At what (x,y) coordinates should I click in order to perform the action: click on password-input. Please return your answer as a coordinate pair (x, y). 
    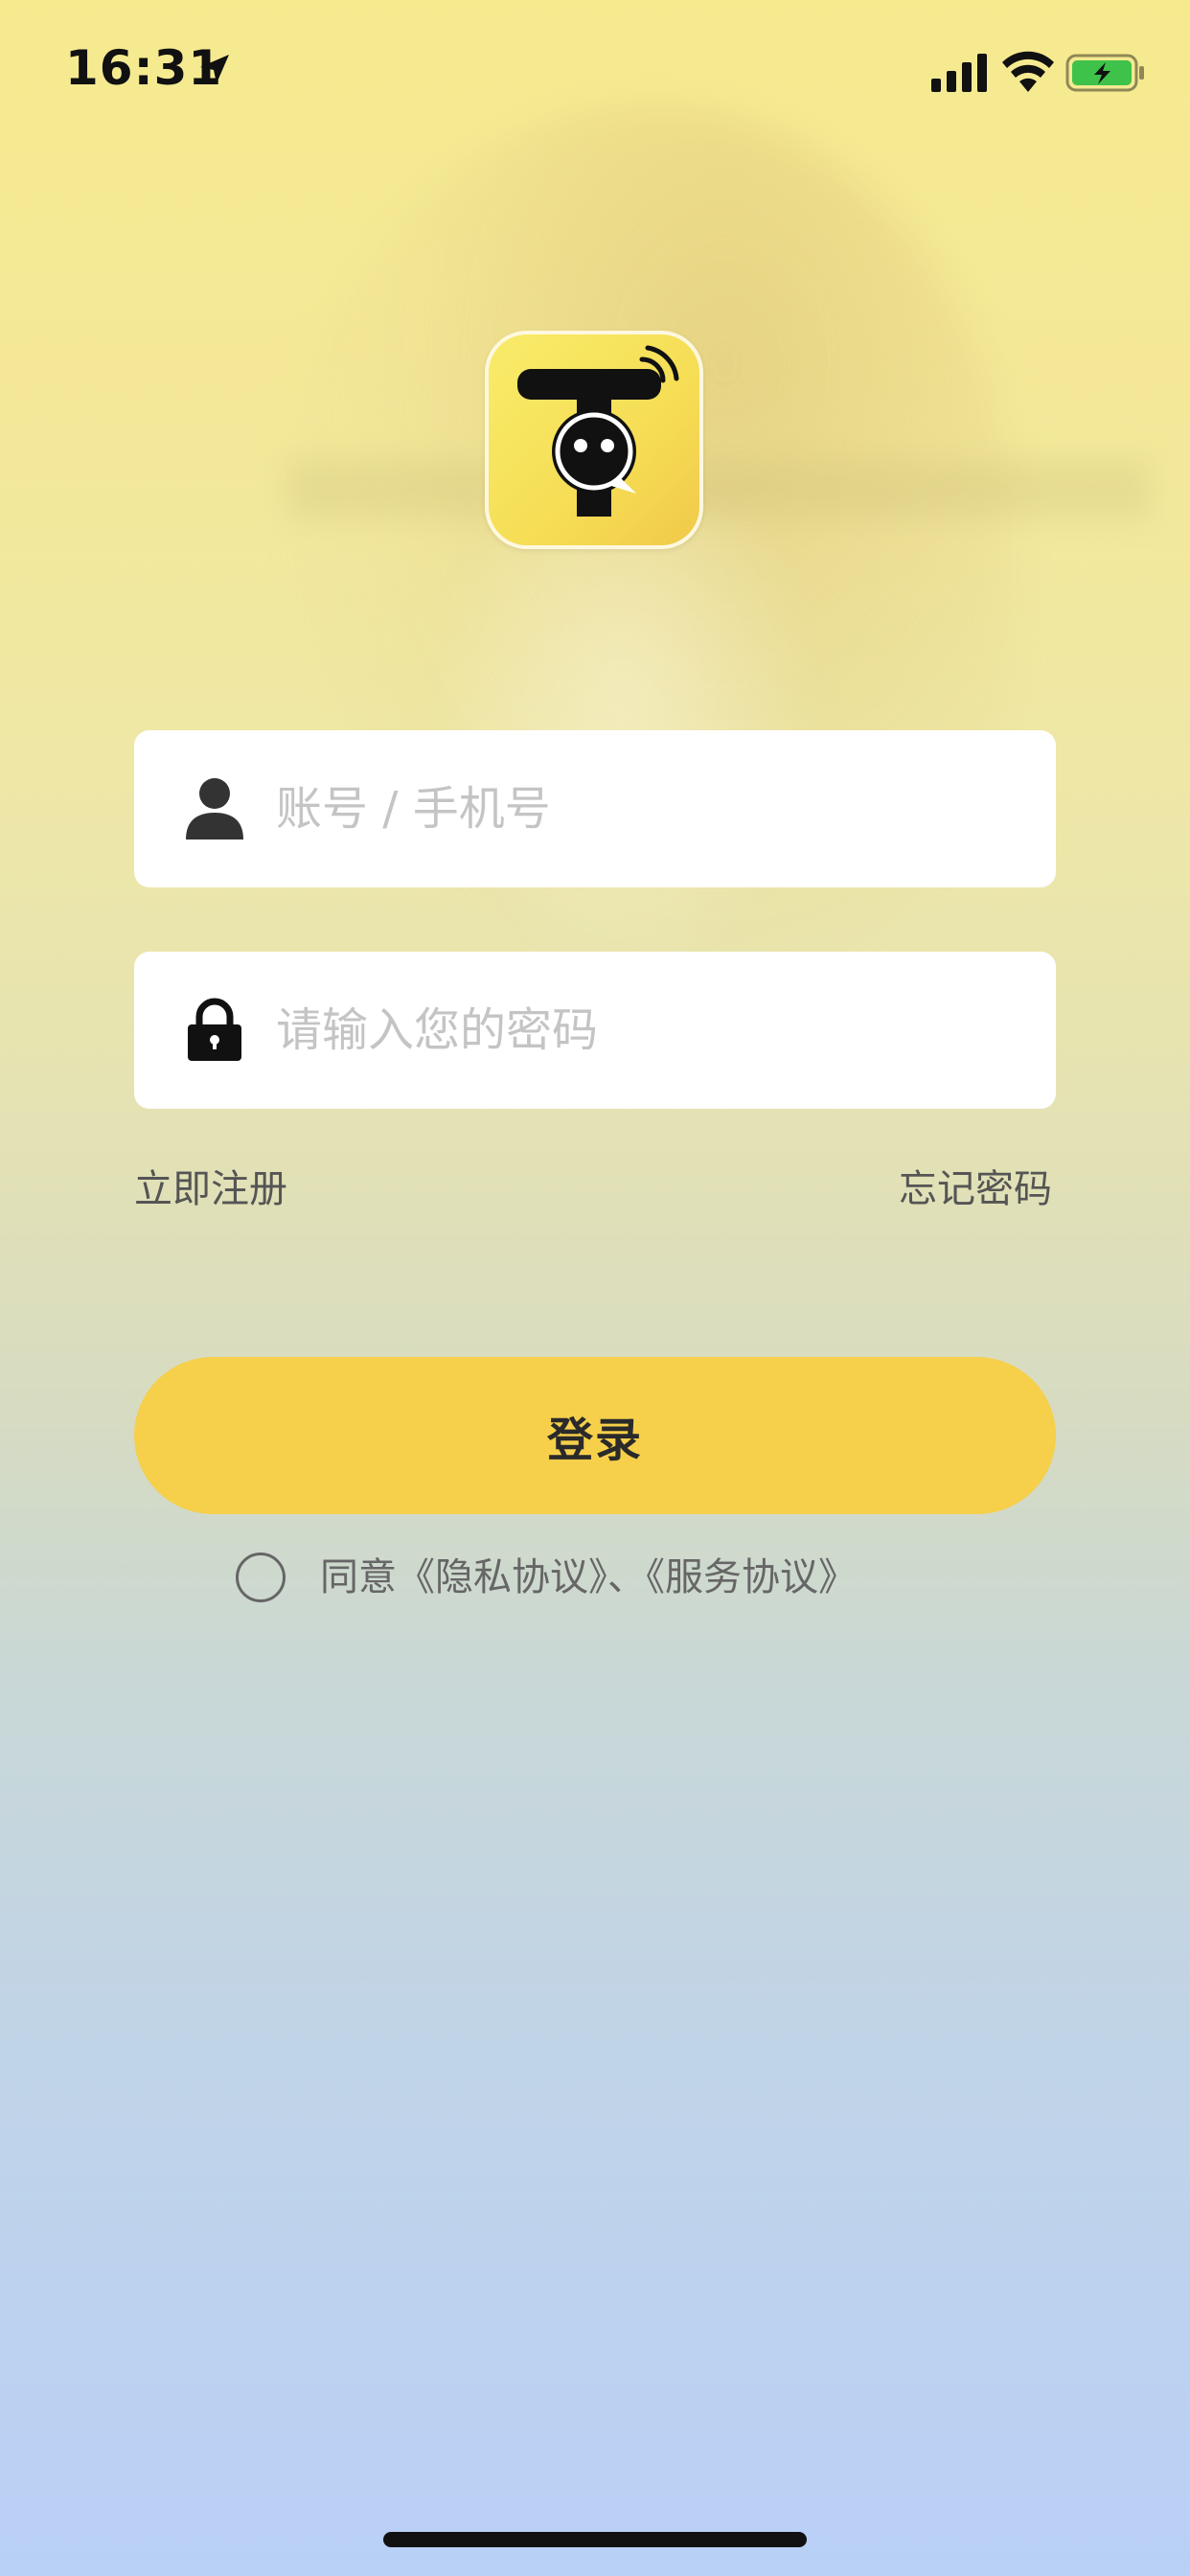
    Looking at the image, I should click on (645, 1030).